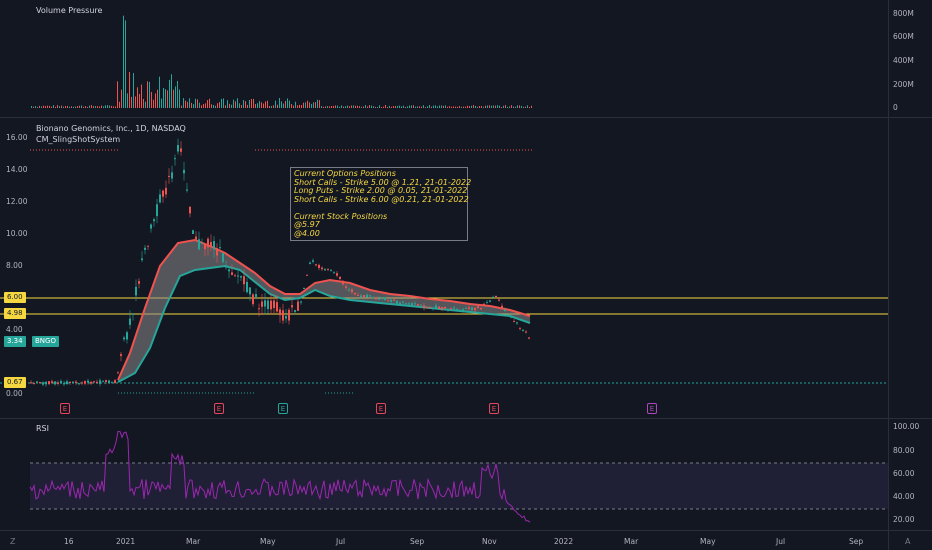 This screenshot has width=932, height=550. I want to click on indicator-title: CM_SlingShotSystem, so click(78, 139).